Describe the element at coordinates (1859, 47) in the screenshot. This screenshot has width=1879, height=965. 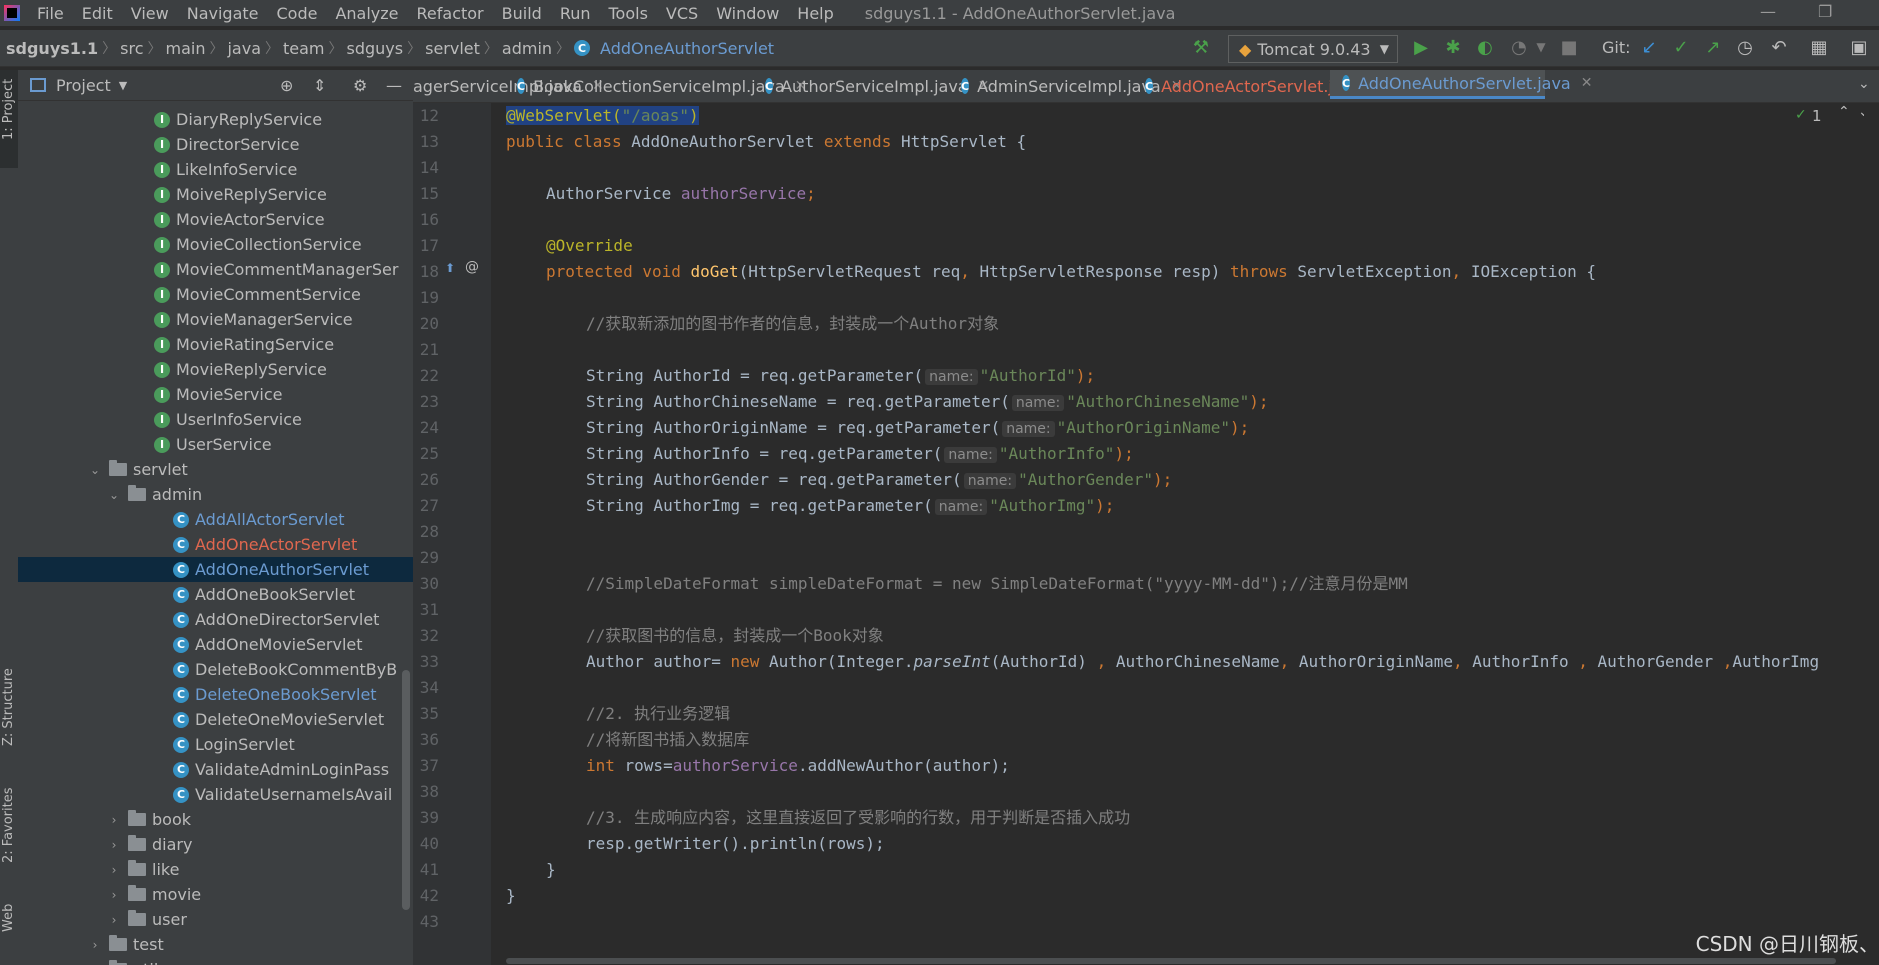
I see `layout-icon: ▣` at that location.